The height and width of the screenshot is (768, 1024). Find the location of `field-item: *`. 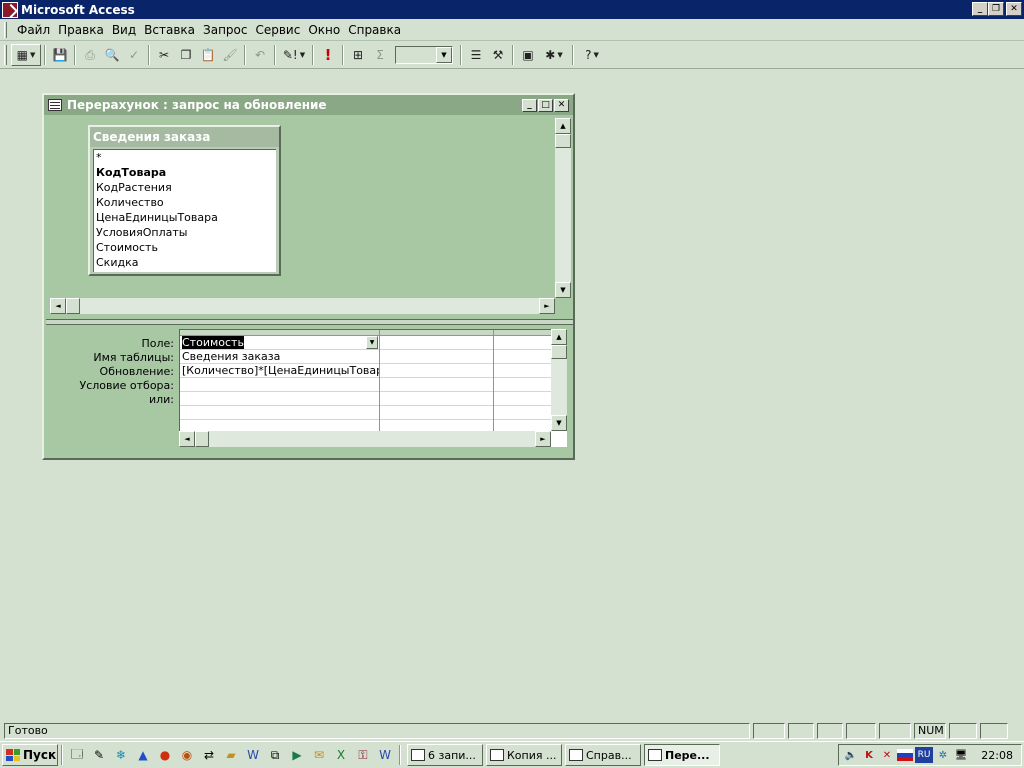

field-item: * is located at coordinates (186, 157).